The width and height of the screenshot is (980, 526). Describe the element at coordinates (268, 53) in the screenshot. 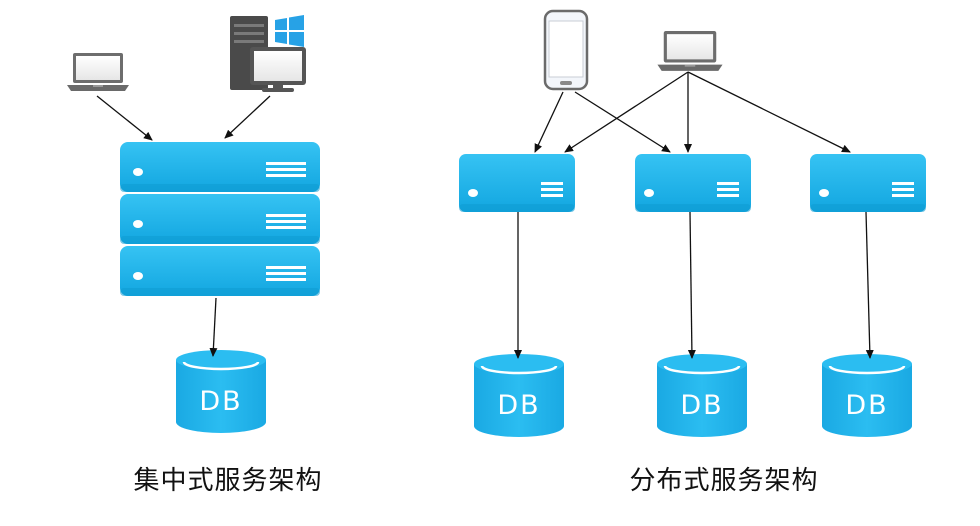

I see `desktop-pc-icon` at that location.